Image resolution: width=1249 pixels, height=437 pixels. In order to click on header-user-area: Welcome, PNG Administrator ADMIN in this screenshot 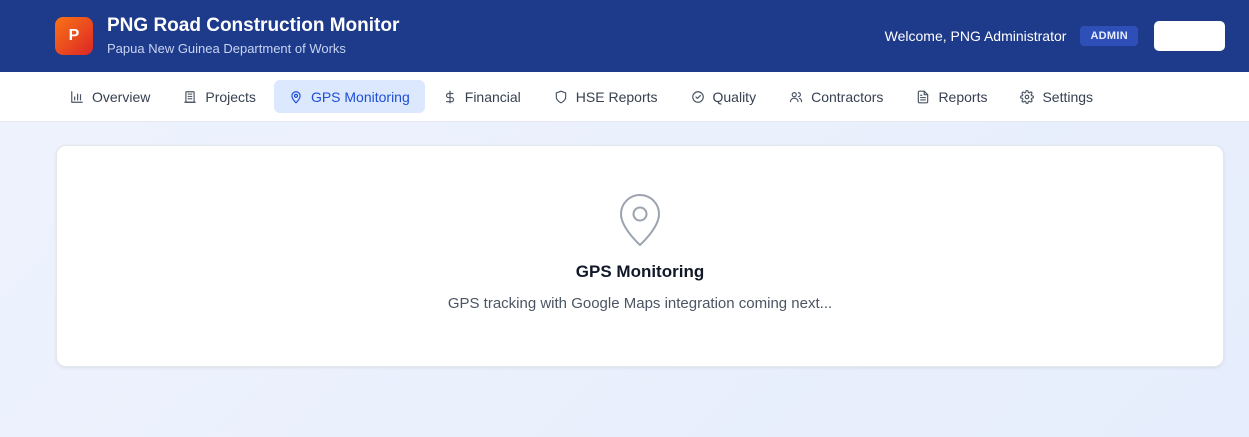, I will do `click(1055, 36)`.